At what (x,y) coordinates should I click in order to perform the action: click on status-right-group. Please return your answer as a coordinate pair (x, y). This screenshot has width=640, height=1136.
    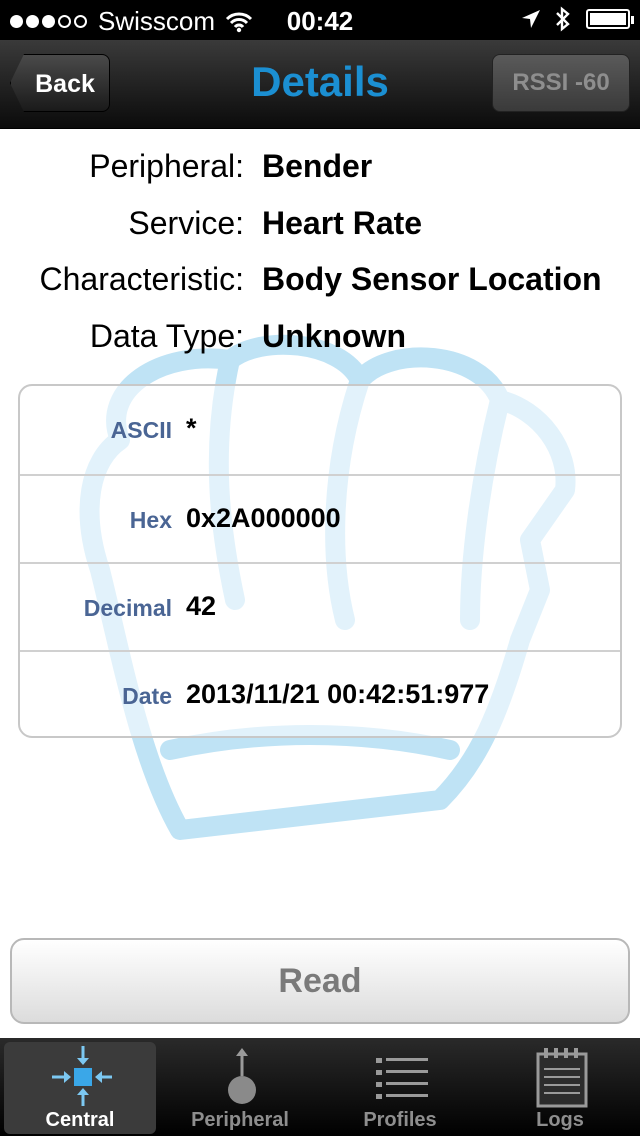
    Looking at the image, I should click on (577, 19).